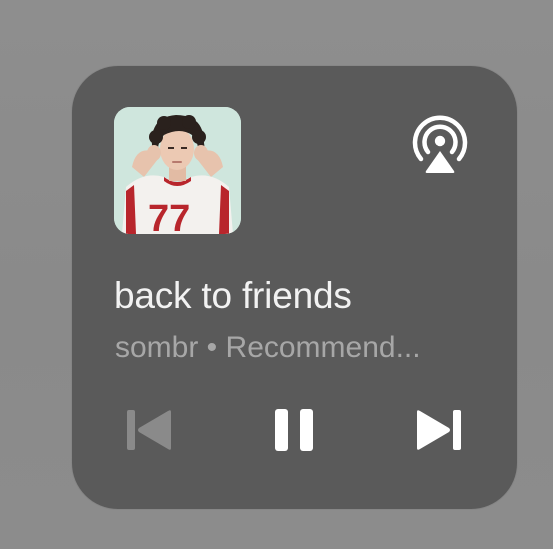  I want to click on track-title: back to friends, so click(233, 295).